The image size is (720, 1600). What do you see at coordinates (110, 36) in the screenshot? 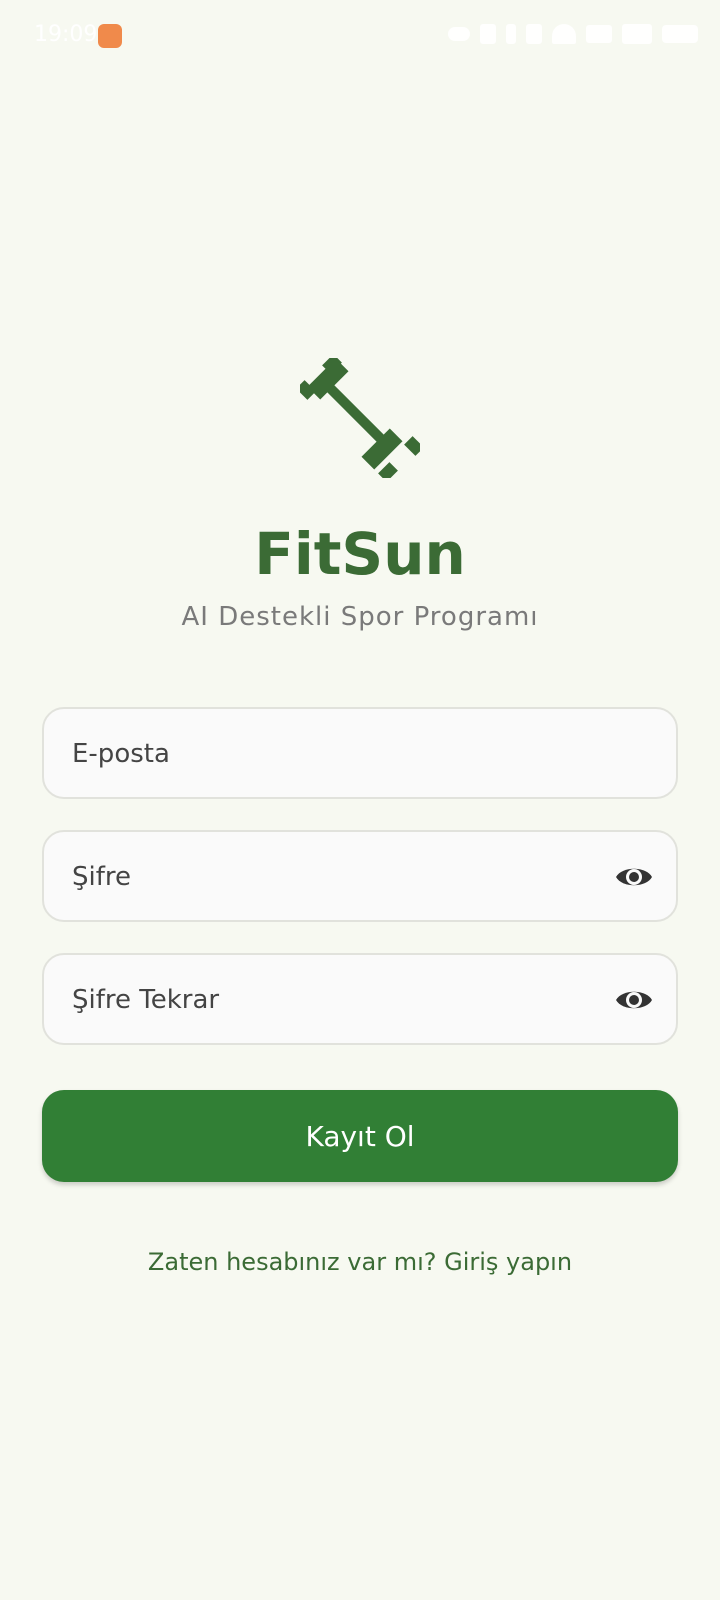
I see `shield-app-icon` at bounding box center [110, 36].